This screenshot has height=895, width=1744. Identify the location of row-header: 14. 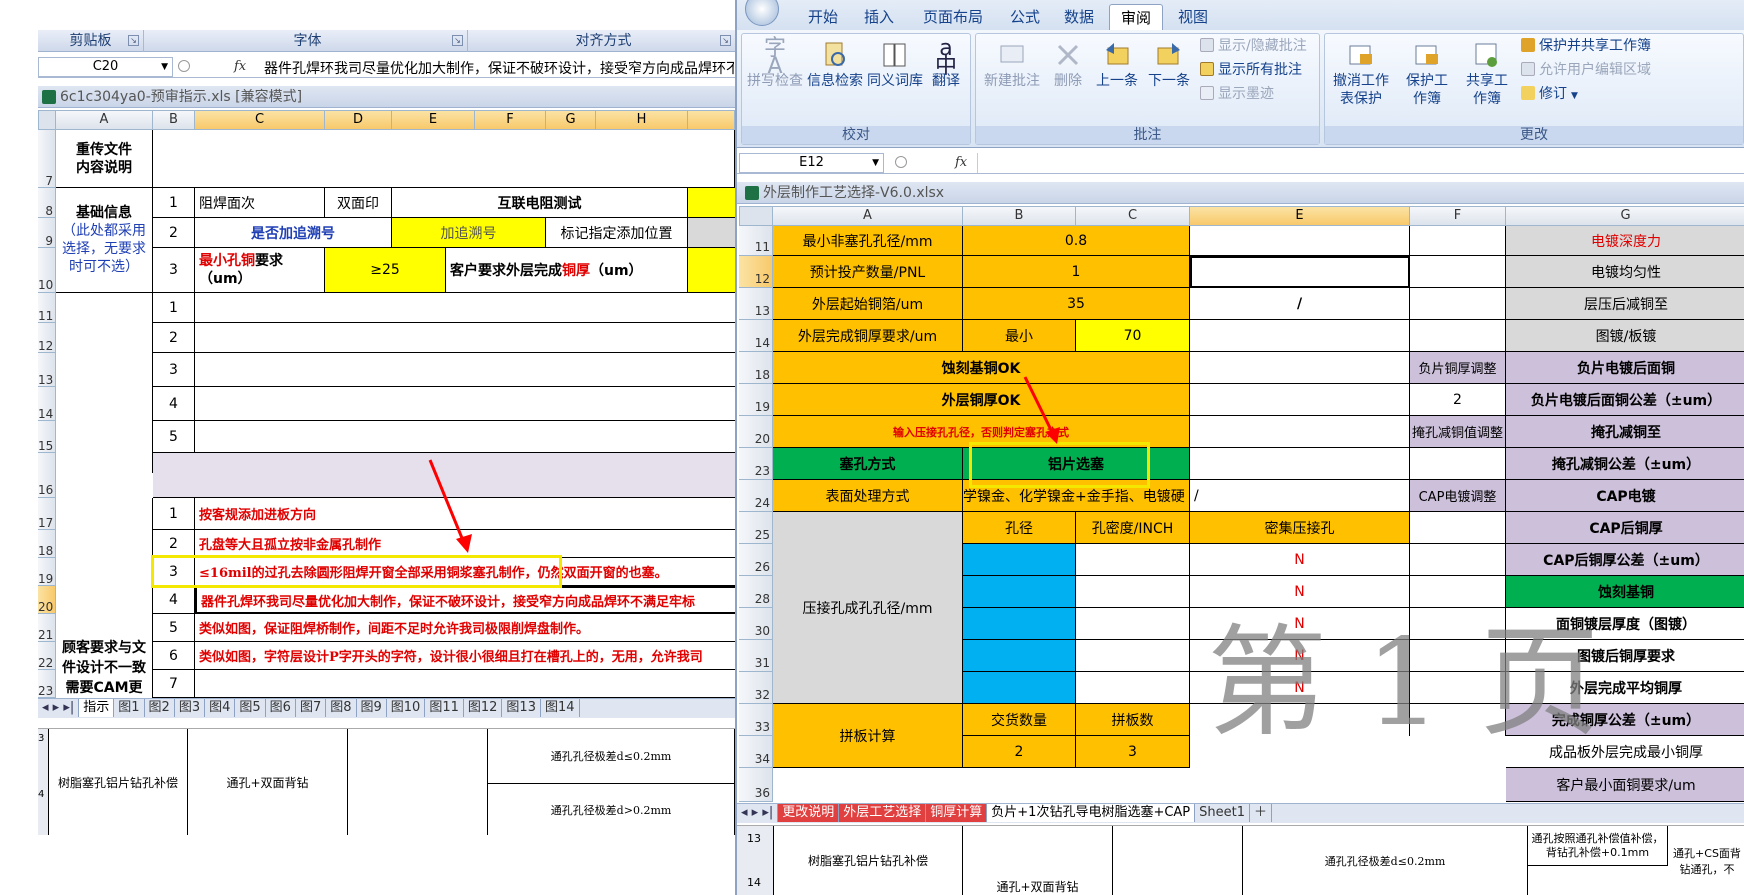
(47, 404).